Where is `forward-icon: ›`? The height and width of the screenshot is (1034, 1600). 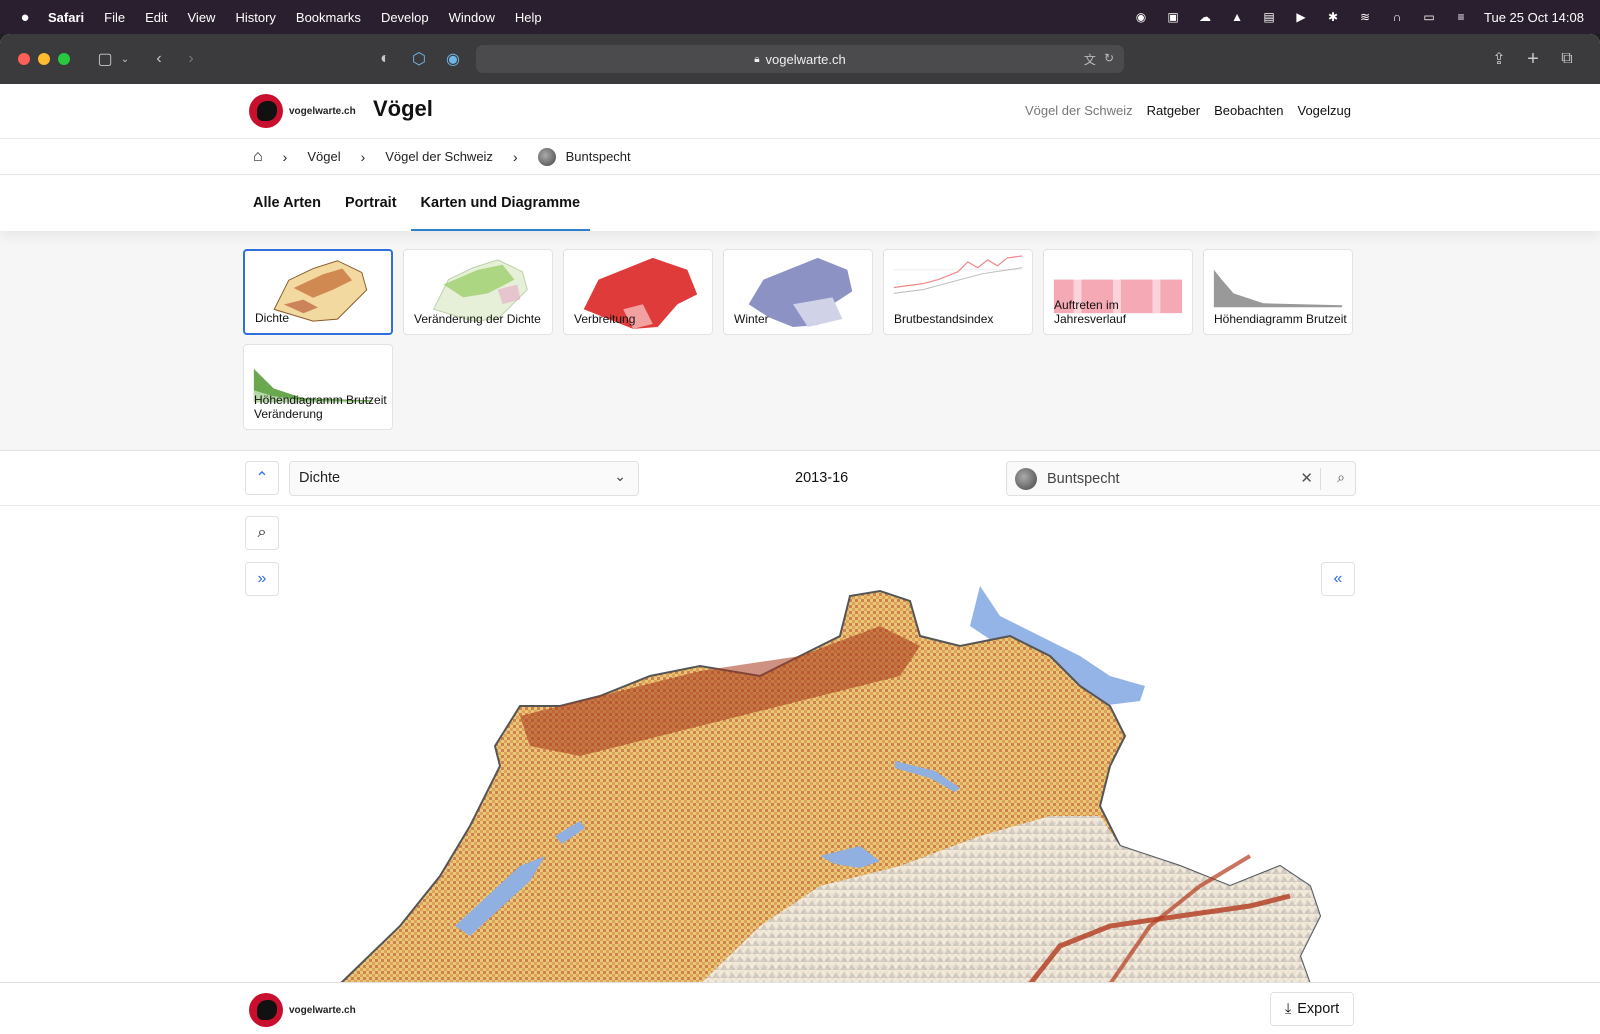 forward-icon: › is located at coordinates (191, 59).